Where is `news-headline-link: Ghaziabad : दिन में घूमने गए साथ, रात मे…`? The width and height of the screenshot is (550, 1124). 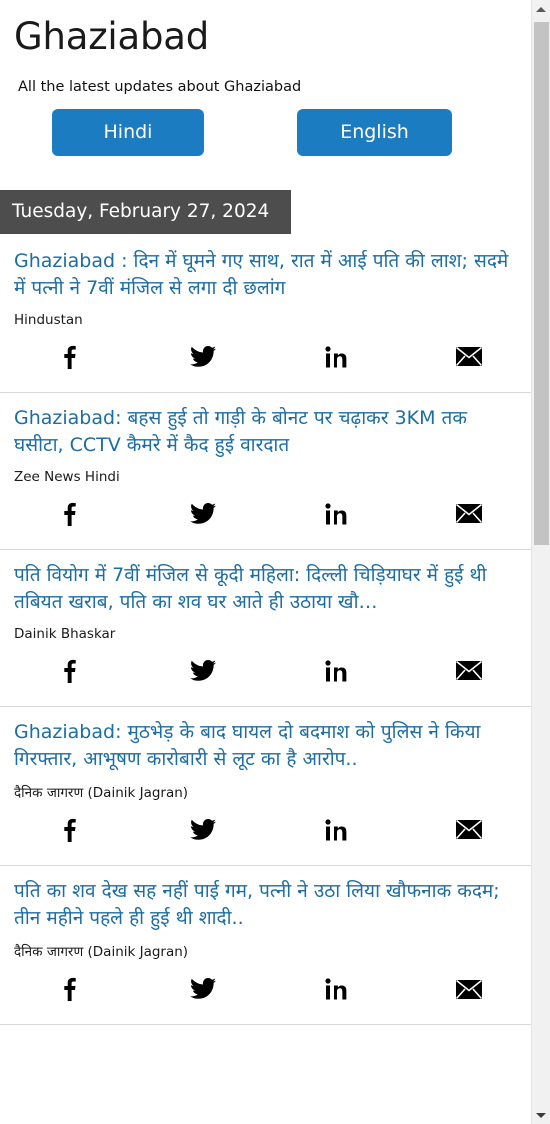
news-headline-link: Ghaziabad : दिन में घूमने गए साथ, रात मे… is located at coordinates (265, 275).